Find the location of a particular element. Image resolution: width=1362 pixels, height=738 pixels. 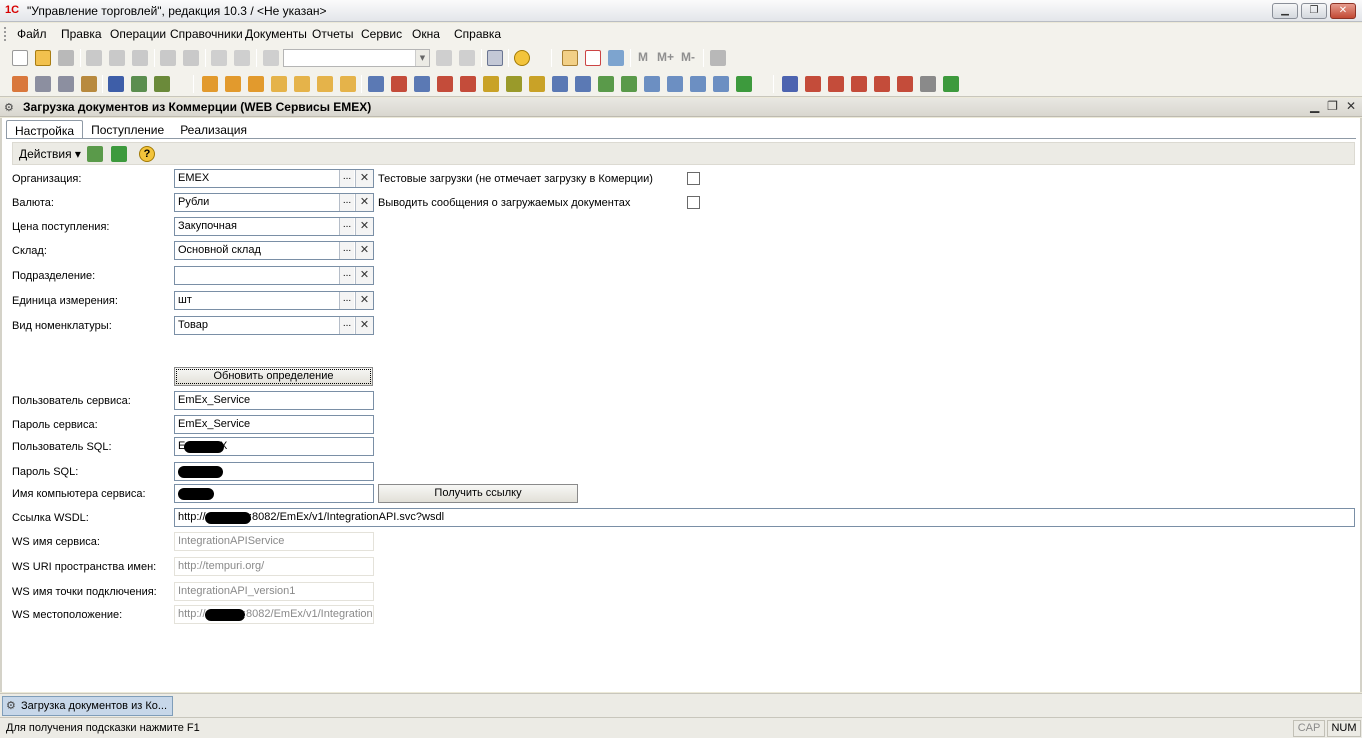

maximize-button: ❐ is located at coordinates (1314, 11).